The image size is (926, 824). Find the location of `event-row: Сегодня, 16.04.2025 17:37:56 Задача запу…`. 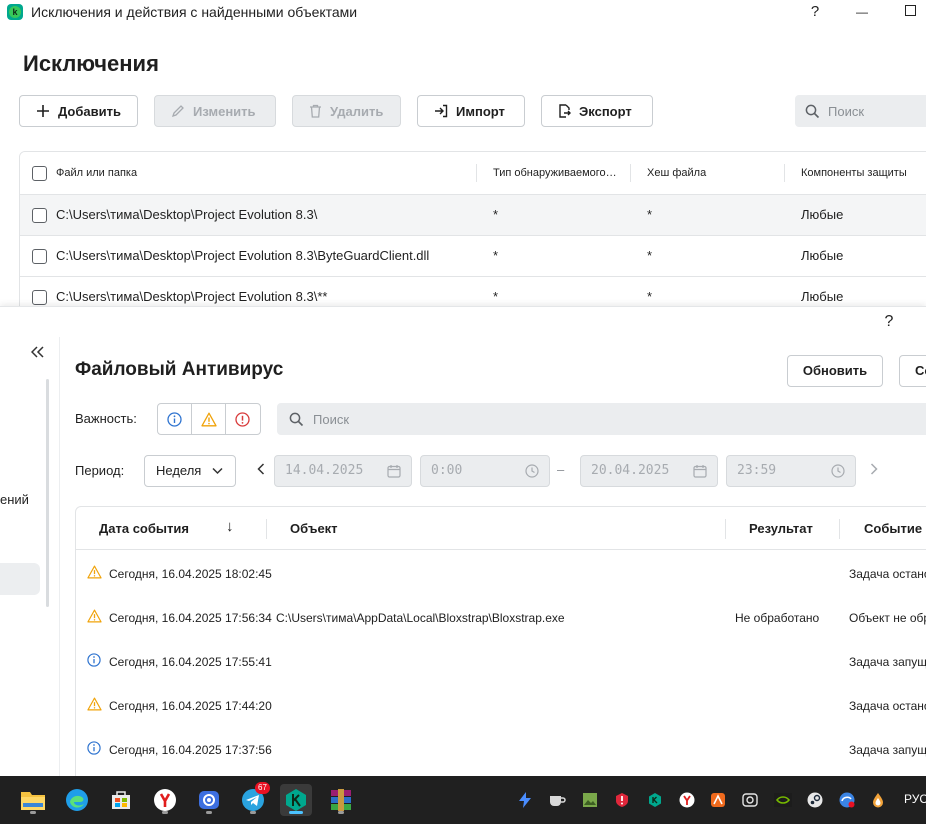

event-row: Сегодня, 16.04.2025 17:37:56 Задача запу… is located at coordinates (501, 750).